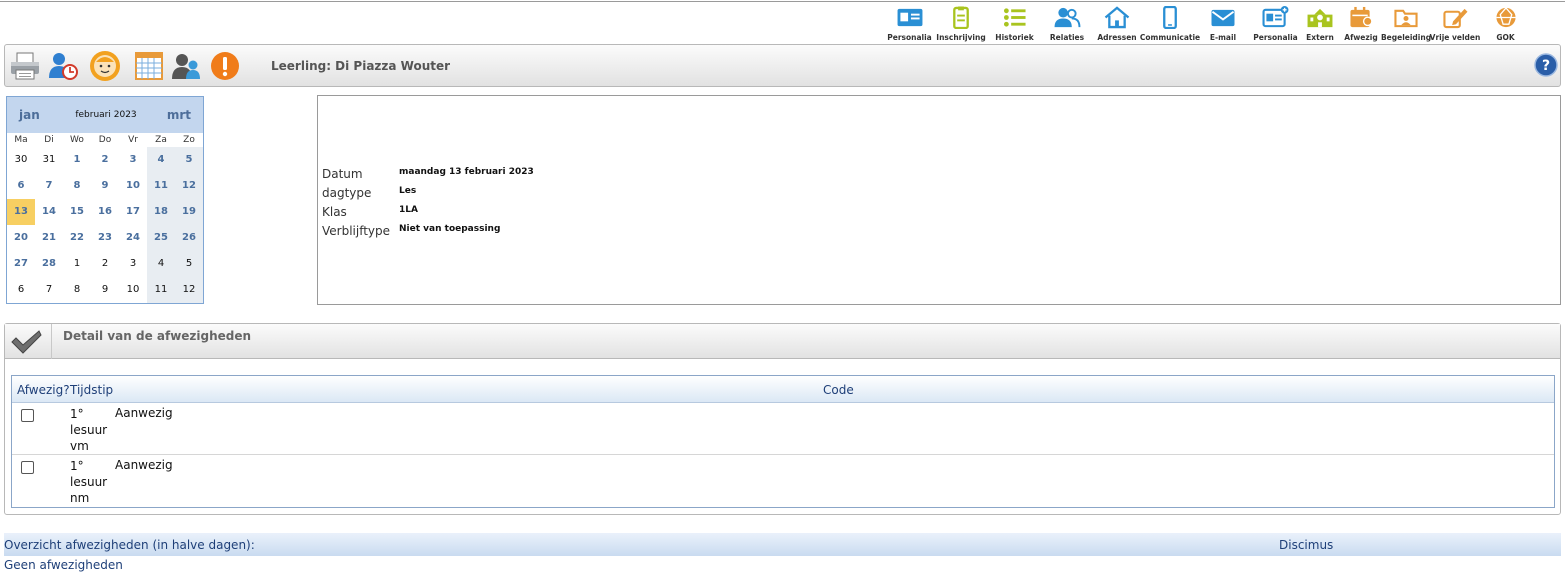  Describe the element at coordinates (21, 212) in the screenshot. I see `calendar-day-selected: 13` at that location.